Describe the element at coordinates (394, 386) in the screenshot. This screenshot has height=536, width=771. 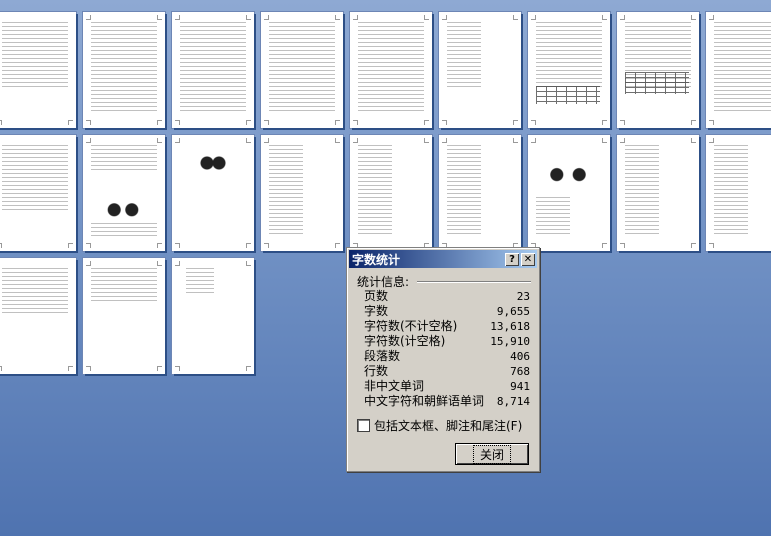
I see `stat-label: 非中文单词` at that location.